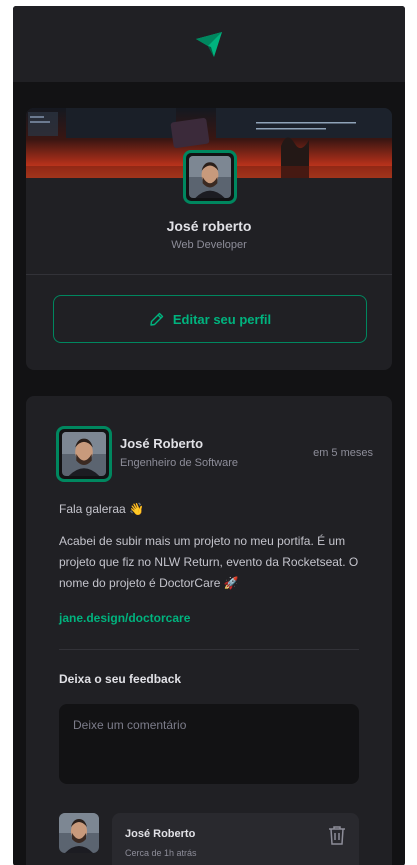 The image size is (417, 865). I want to click on post-author-avatar, so click(84, 454).